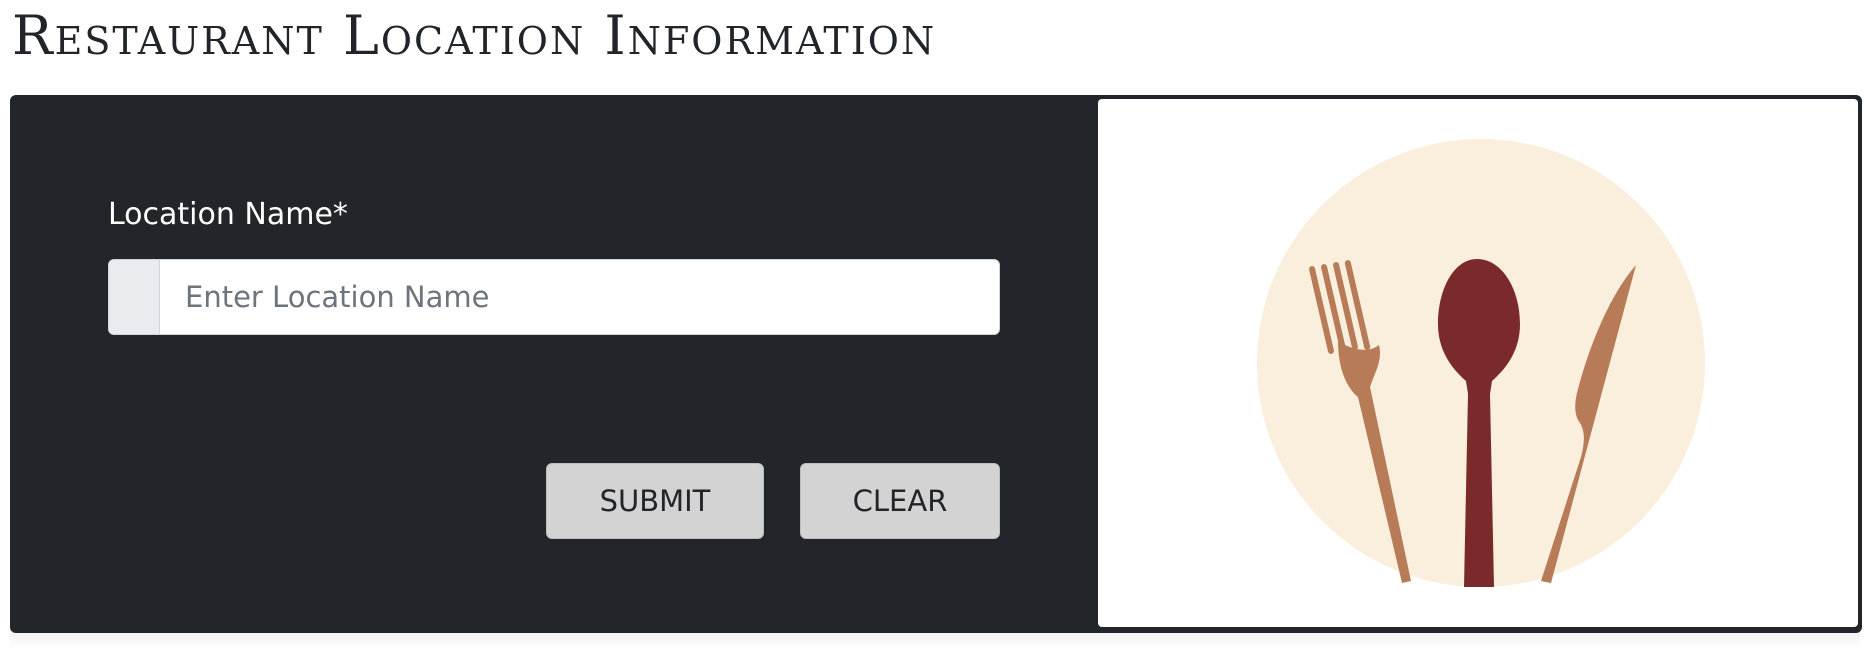  I want to click on clear-button: CLEAR, so click(900, 501).